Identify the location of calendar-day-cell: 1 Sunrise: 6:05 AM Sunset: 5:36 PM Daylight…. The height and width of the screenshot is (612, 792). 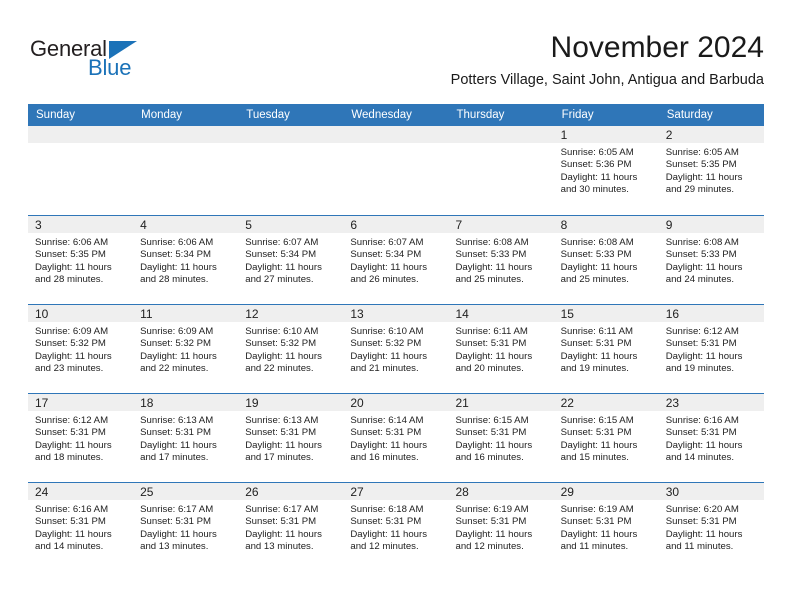
(606, 170).